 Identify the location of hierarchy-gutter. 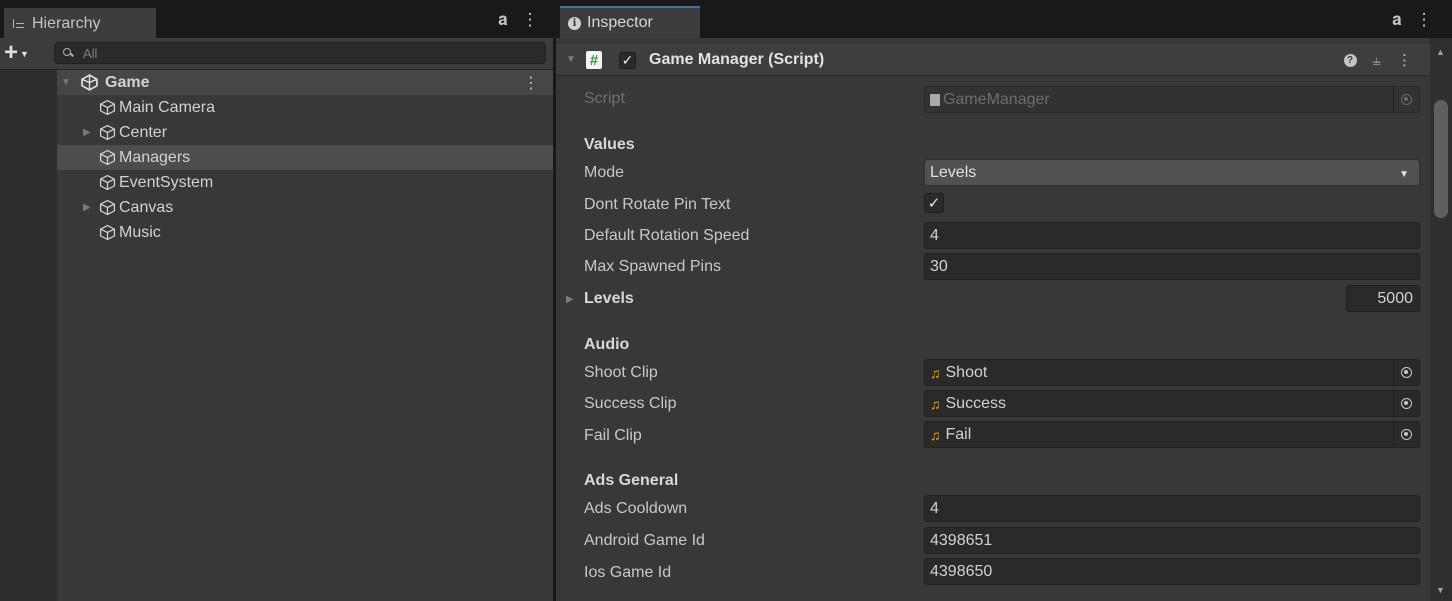
(28, 335).